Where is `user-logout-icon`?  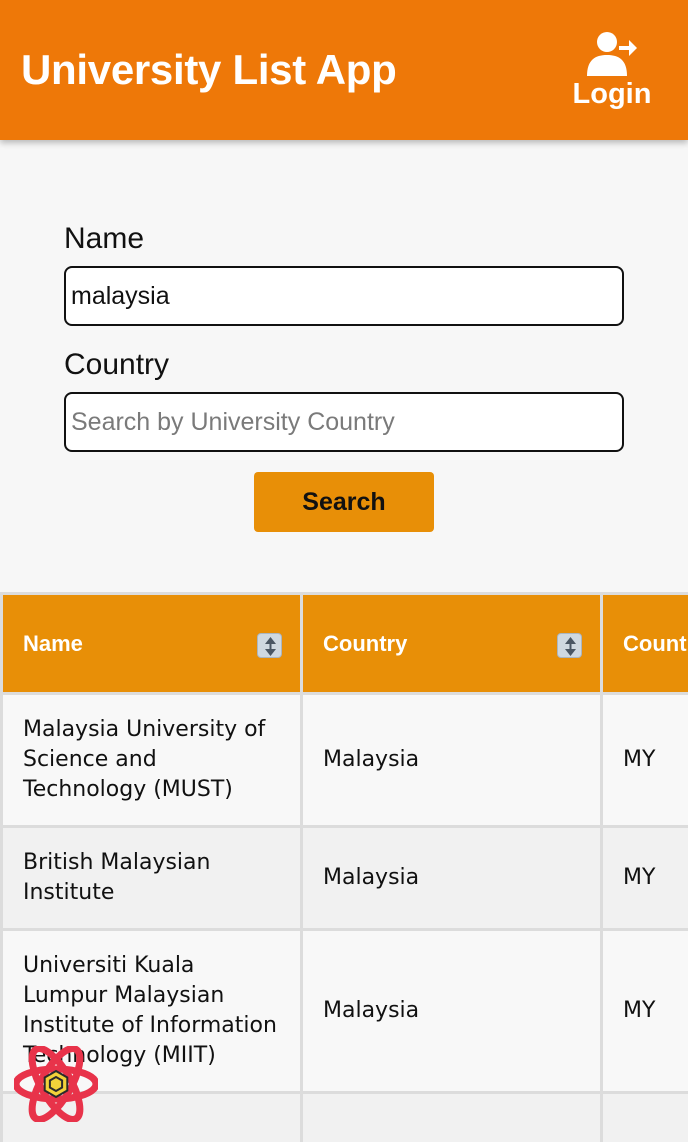
user-logout-icon is located at coordinates (612, 54).